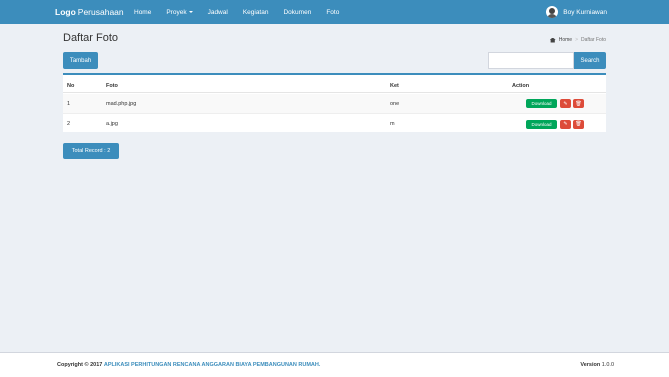  What do you see at coordinates (69, 103) in the screenshot?
I see `cell-no: 1` at bounding box center [69, 103].